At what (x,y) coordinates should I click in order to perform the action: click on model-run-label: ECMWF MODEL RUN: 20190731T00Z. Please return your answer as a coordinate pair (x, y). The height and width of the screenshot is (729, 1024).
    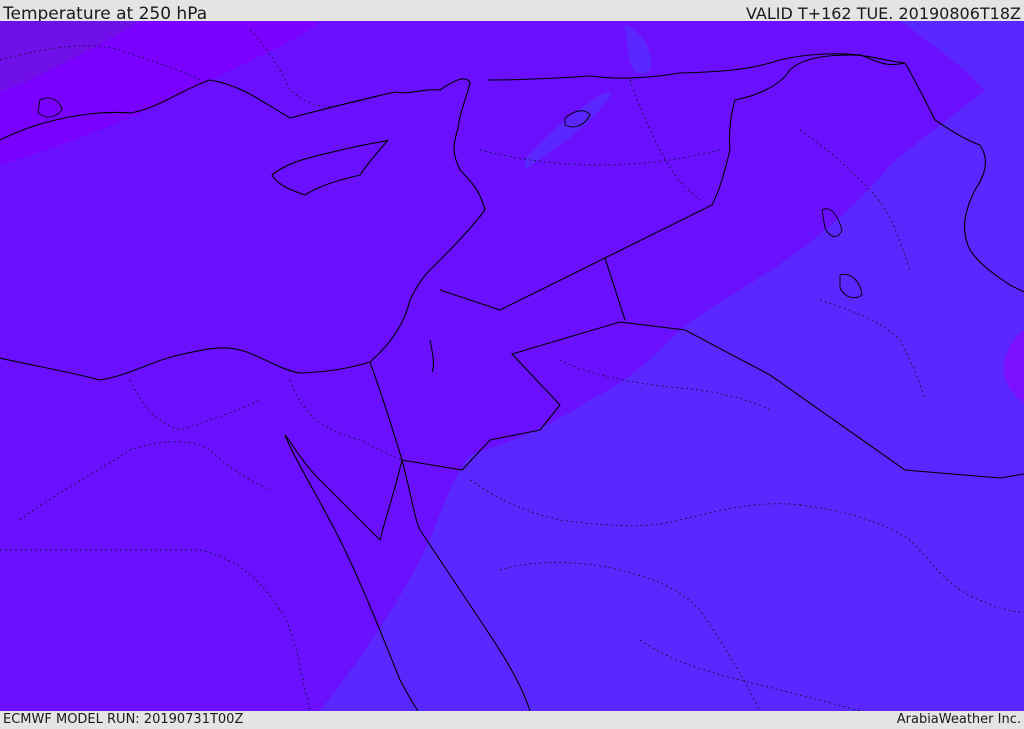
    Looking at the image, I should click on (123, 719).